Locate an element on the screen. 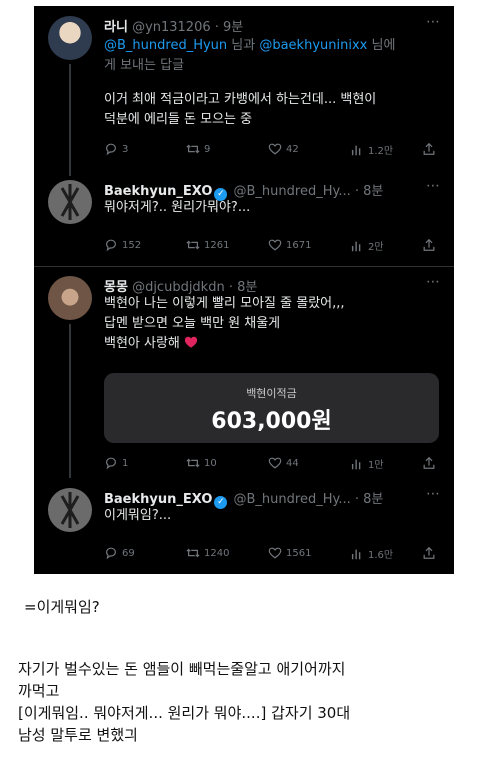 The image size is (480, 774). retweet-button: 1261 is located at coordinates (207, 245).